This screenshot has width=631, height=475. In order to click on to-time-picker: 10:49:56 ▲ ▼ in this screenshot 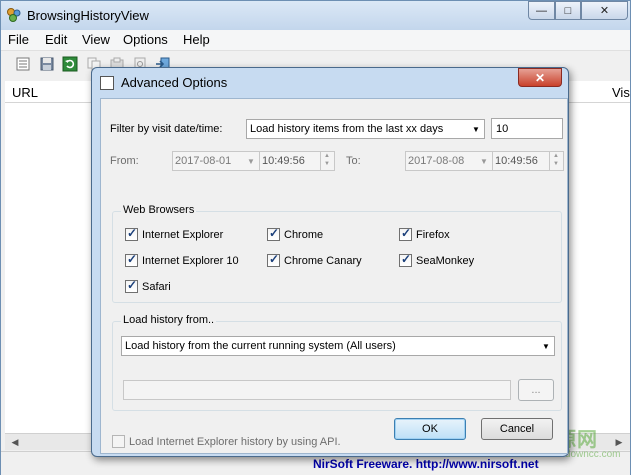, I will do `click(528, 161)`.